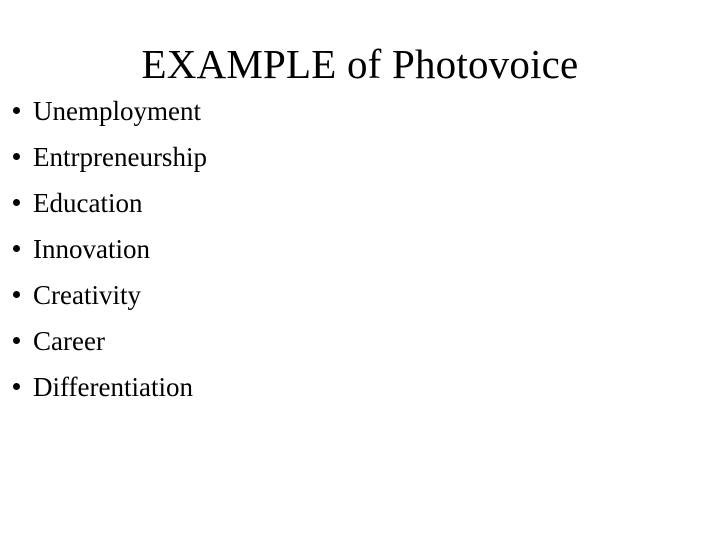 This screenshot has width=720, height=540. Describe the element at coordinates (69, 341) in the screenshot. I see `list-item-label: Career` at that location.